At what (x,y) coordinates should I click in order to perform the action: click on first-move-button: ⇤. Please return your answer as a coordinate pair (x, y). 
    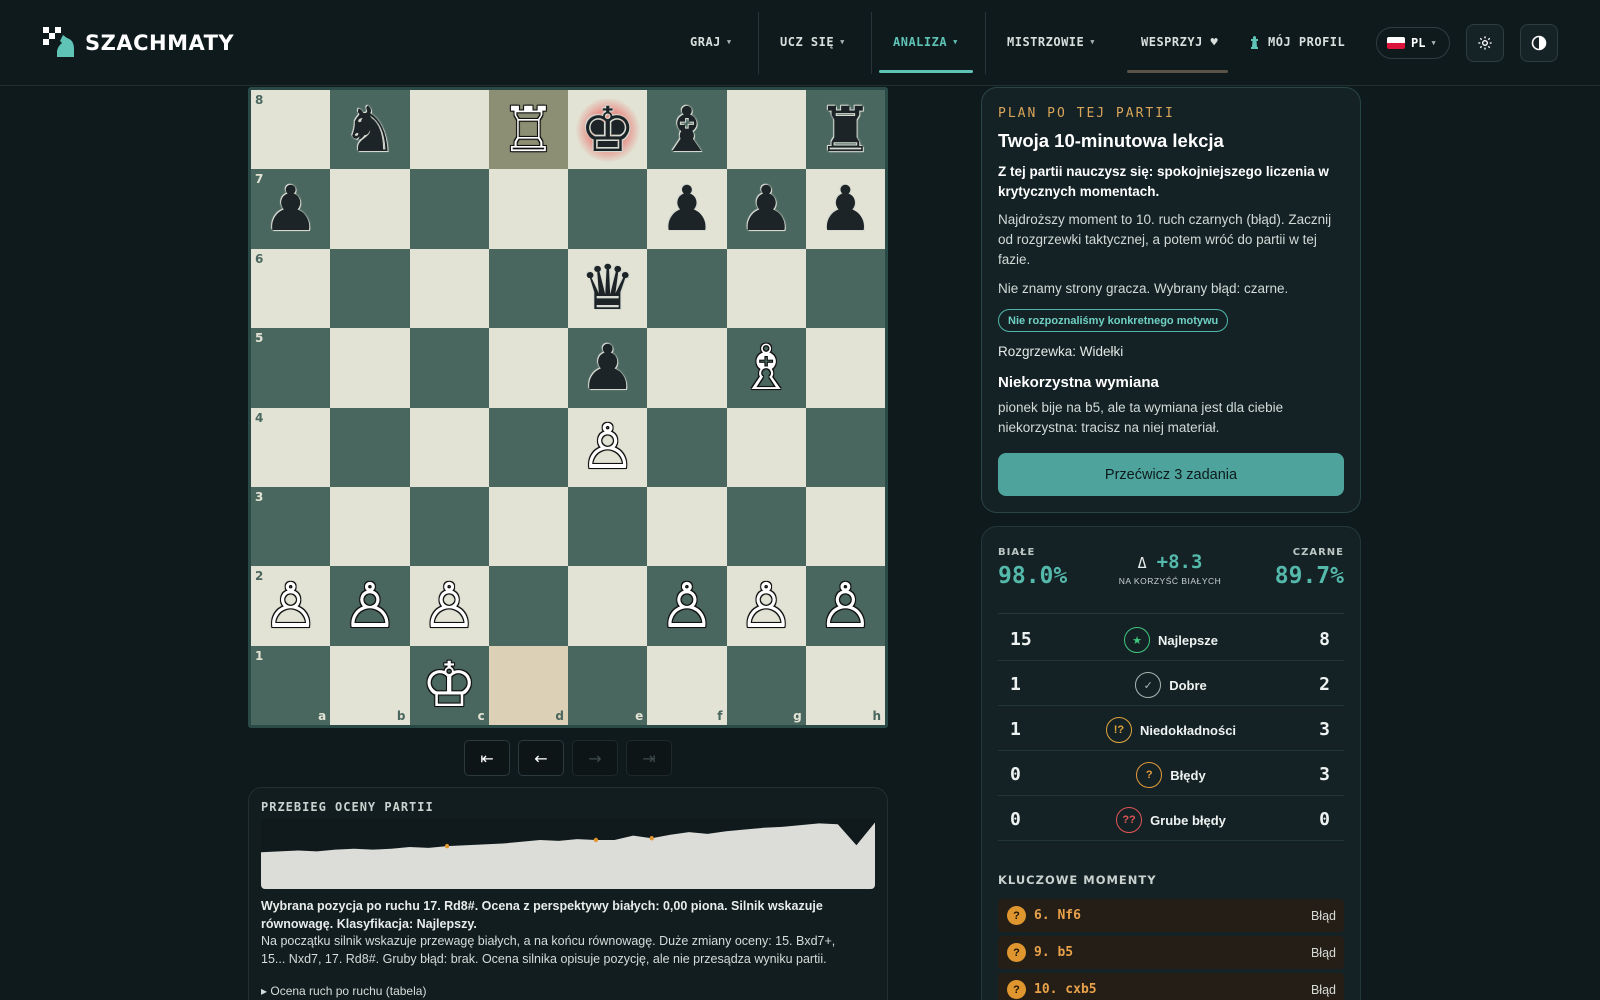
    Looking at the image, I should click on (487, 758).